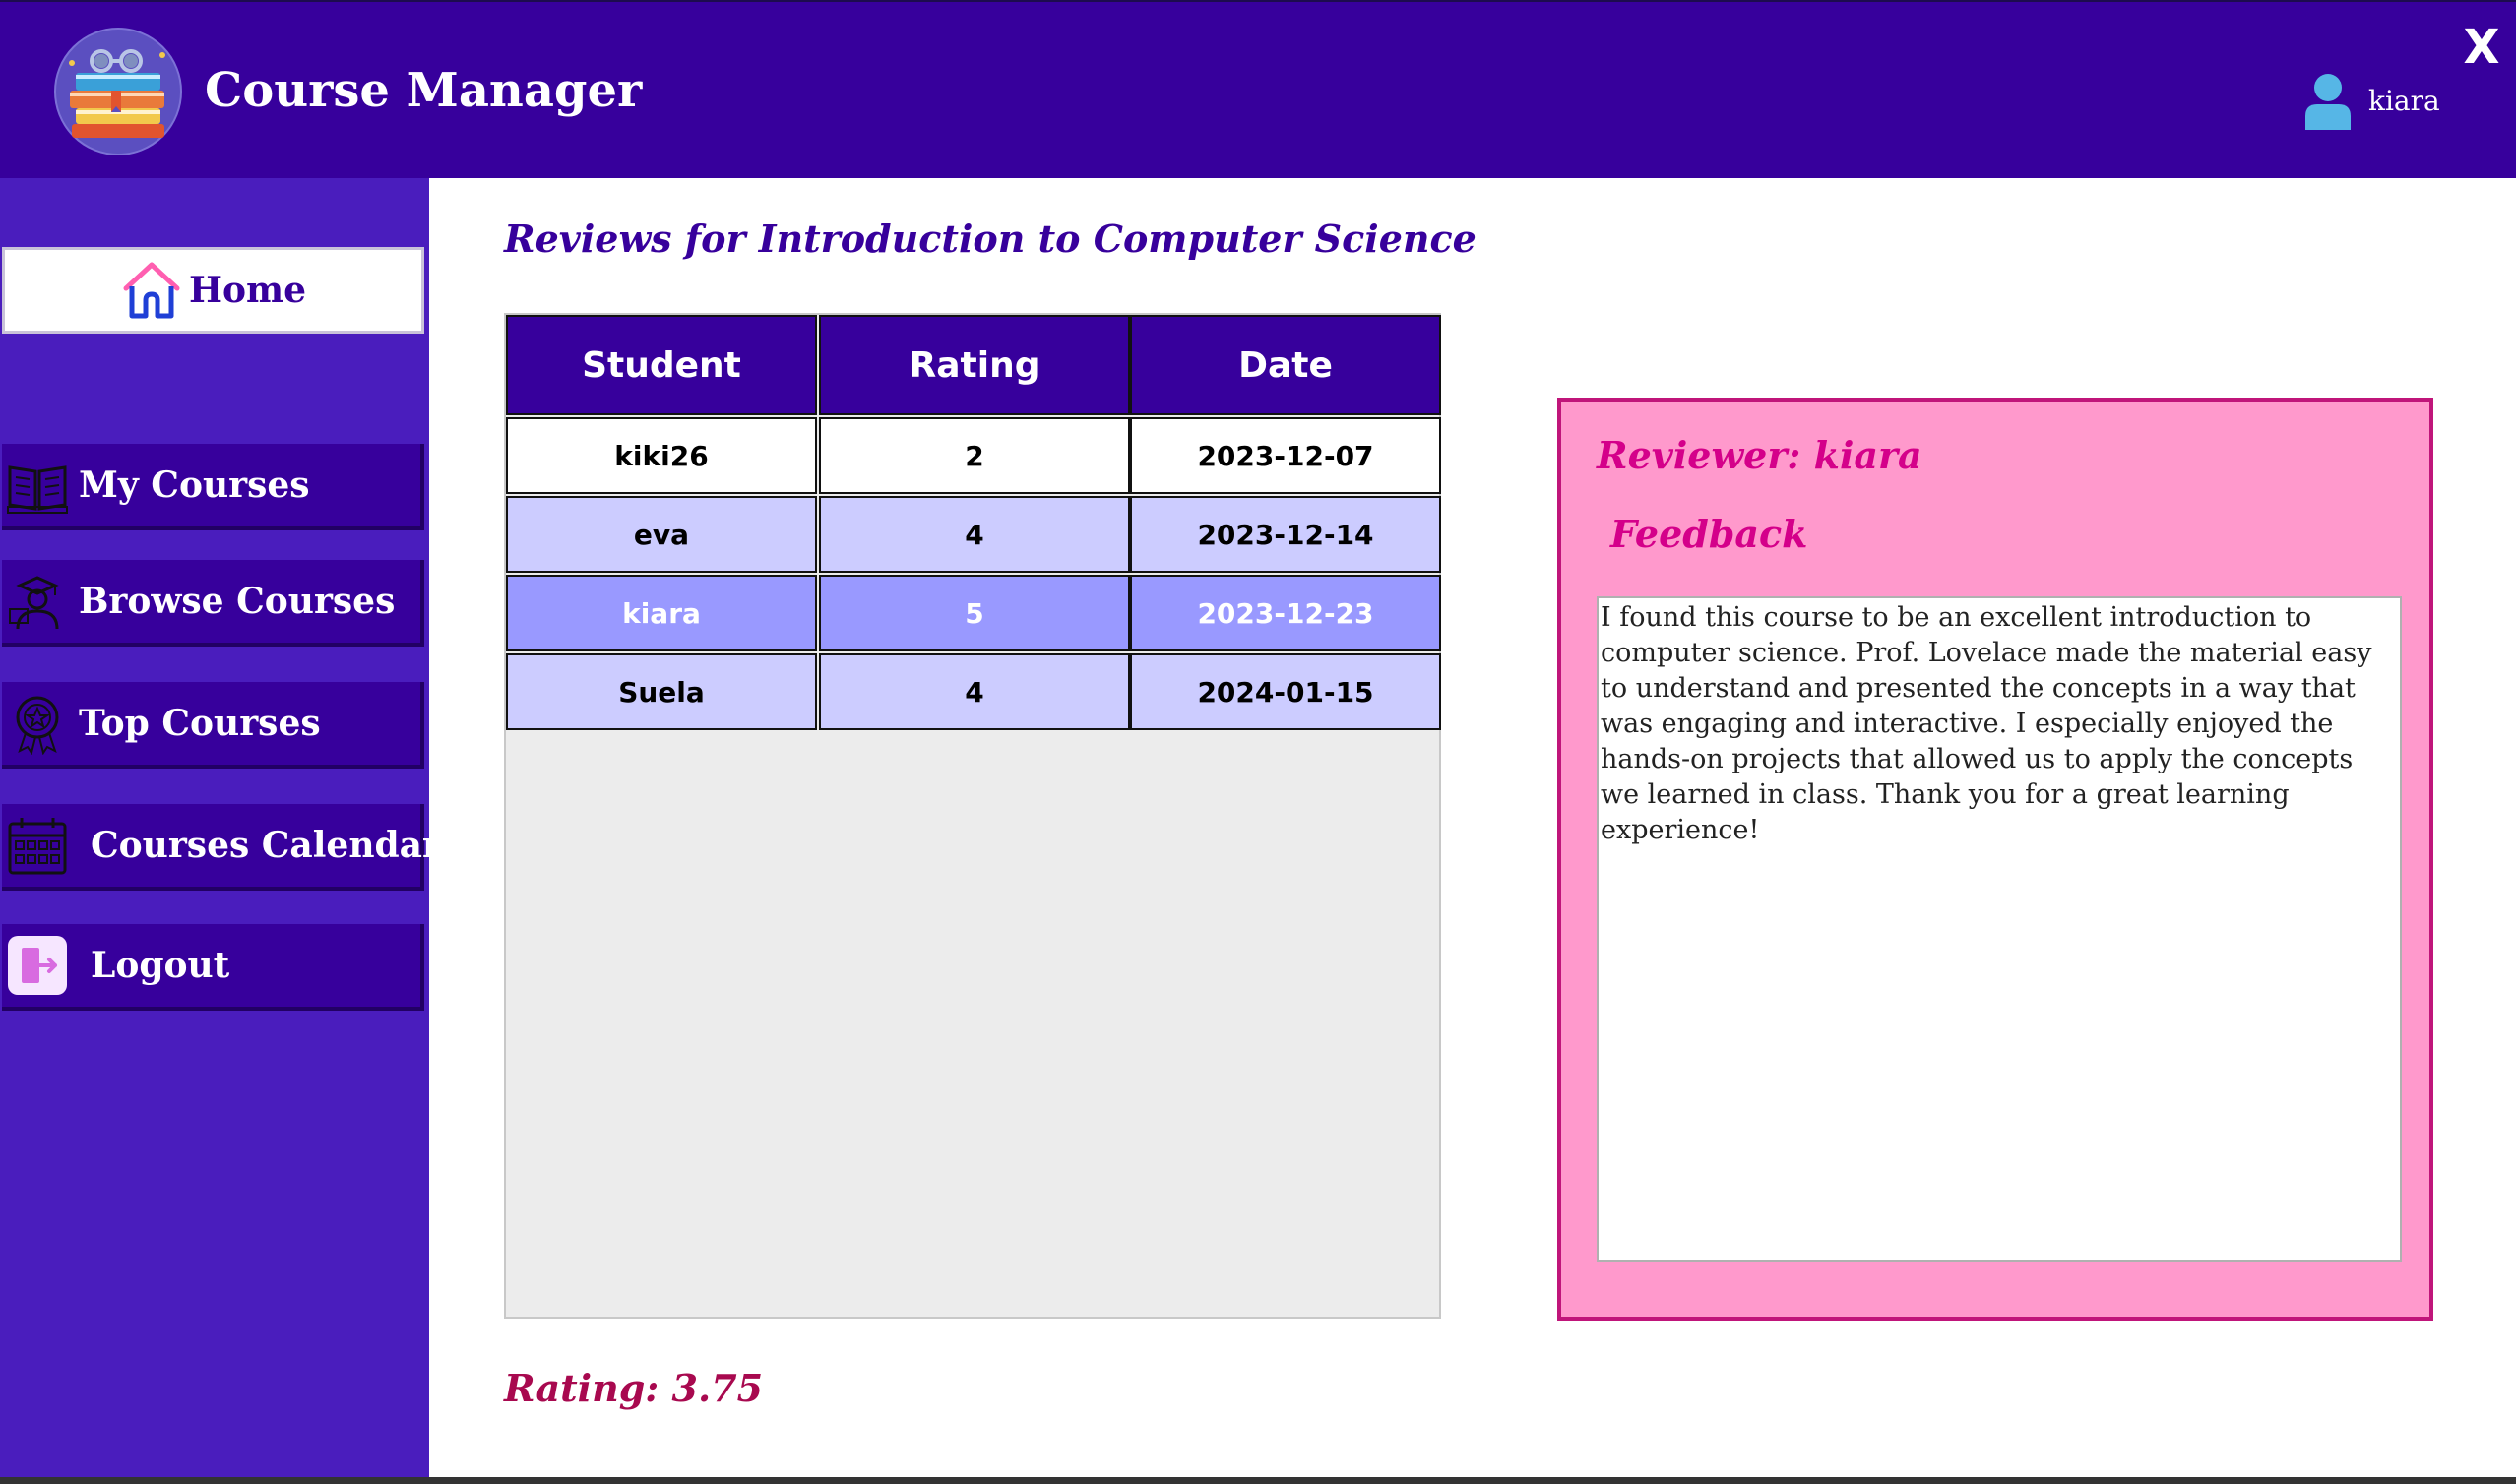  Describe the element at coordinates (1286, 456) in the screenshot. I see `table-cell-date: 2023-12-07` at that location.